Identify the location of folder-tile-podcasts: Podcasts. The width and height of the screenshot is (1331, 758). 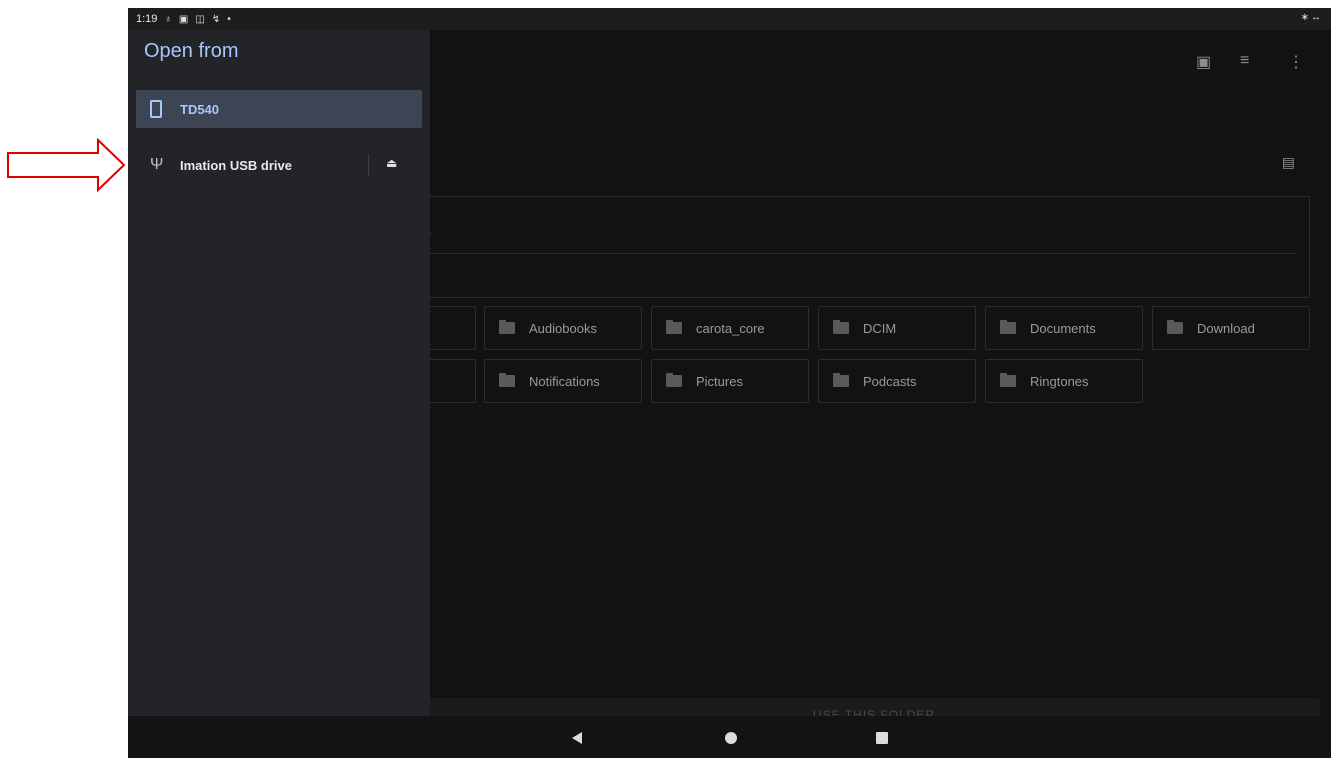
(897, 381).